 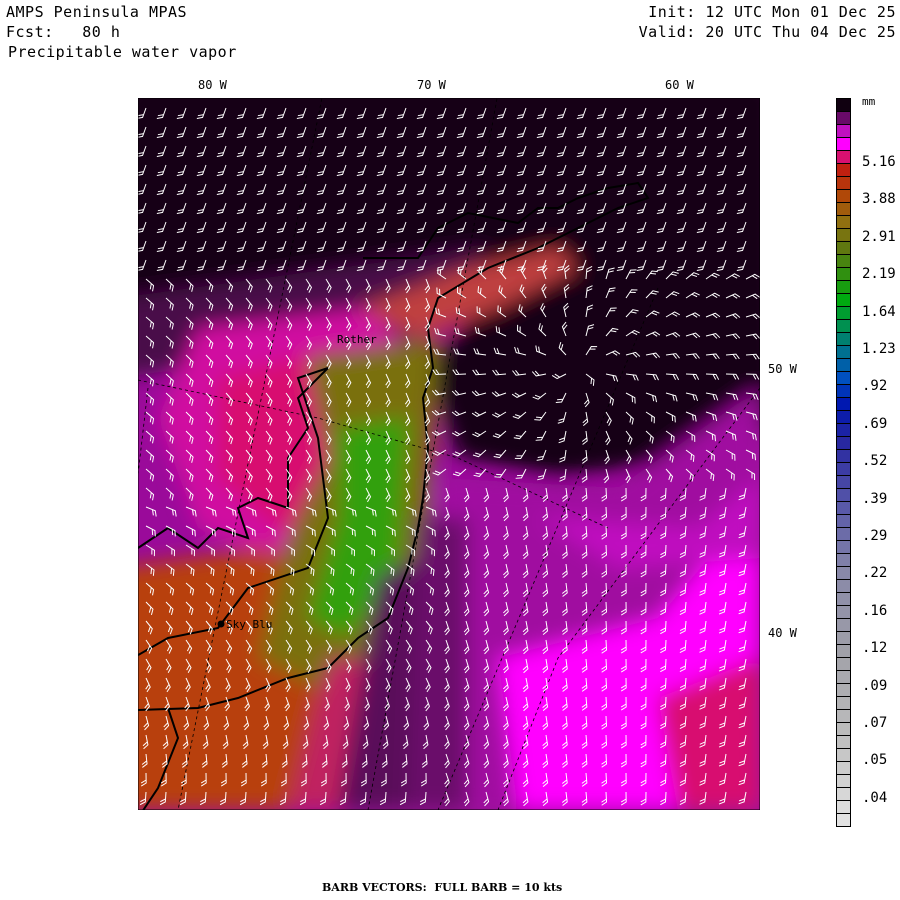 What do you see at coordinates (879, 236) in the screenshot?
I see `colorbar-label: 2.91` at bounding box center [879, 236].